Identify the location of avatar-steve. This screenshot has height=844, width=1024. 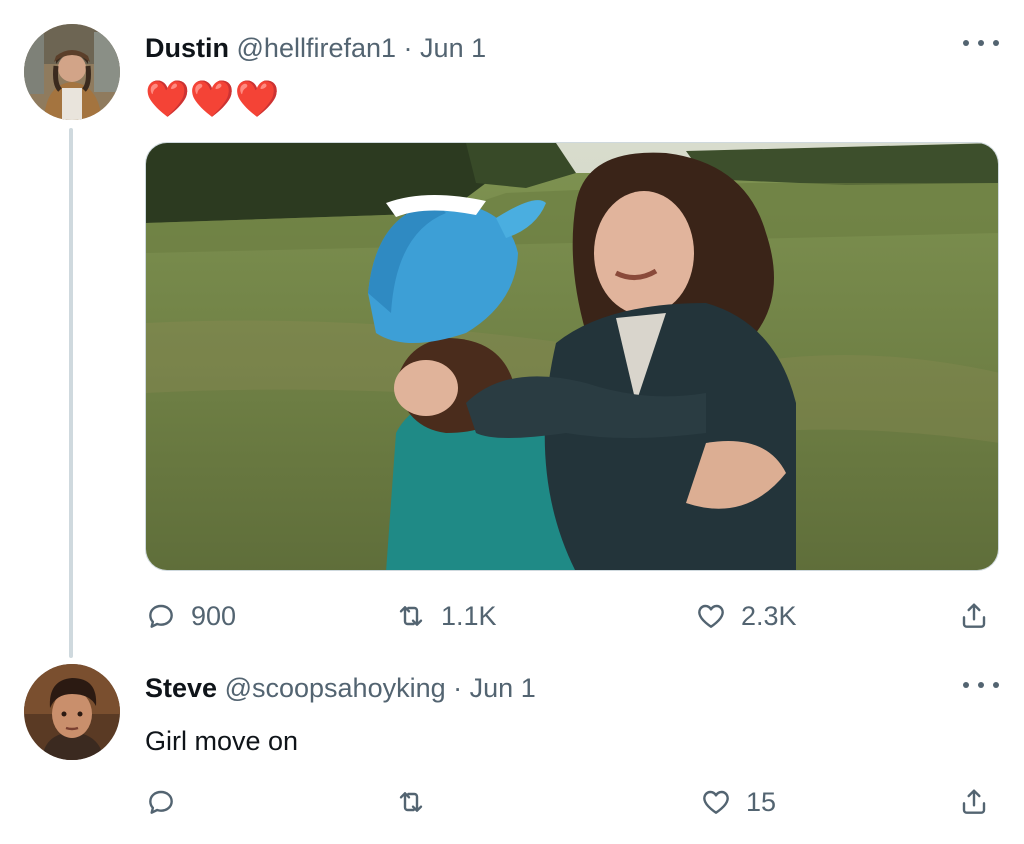
(72, 712).